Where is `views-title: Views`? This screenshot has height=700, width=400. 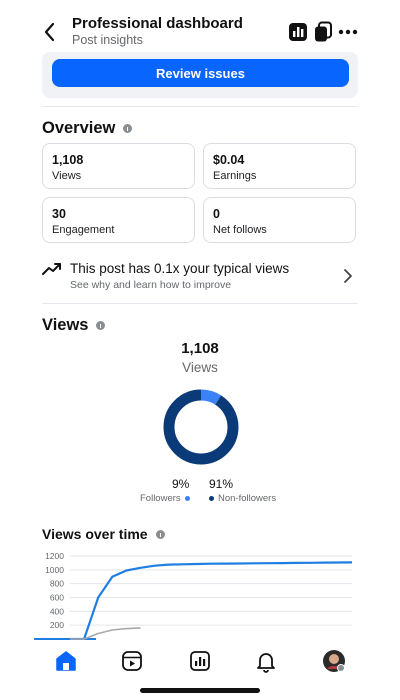 views-title: Views is located at coordinates (65, 325).